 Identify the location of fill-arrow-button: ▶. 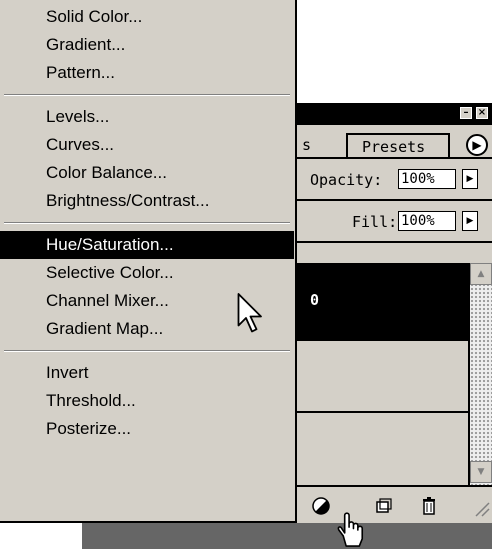
(470, 221).